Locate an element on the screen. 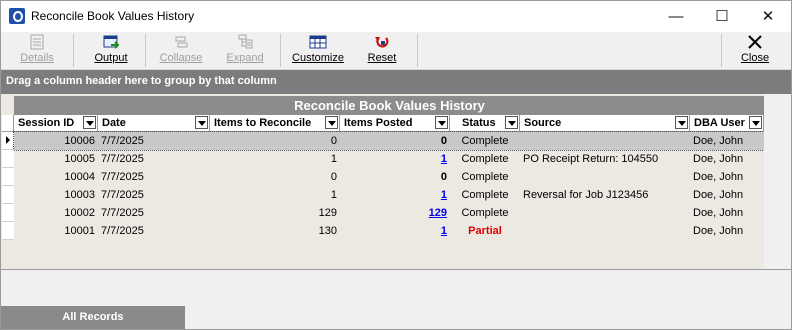  status-cell: Complete is located at coordinates (485, 213).